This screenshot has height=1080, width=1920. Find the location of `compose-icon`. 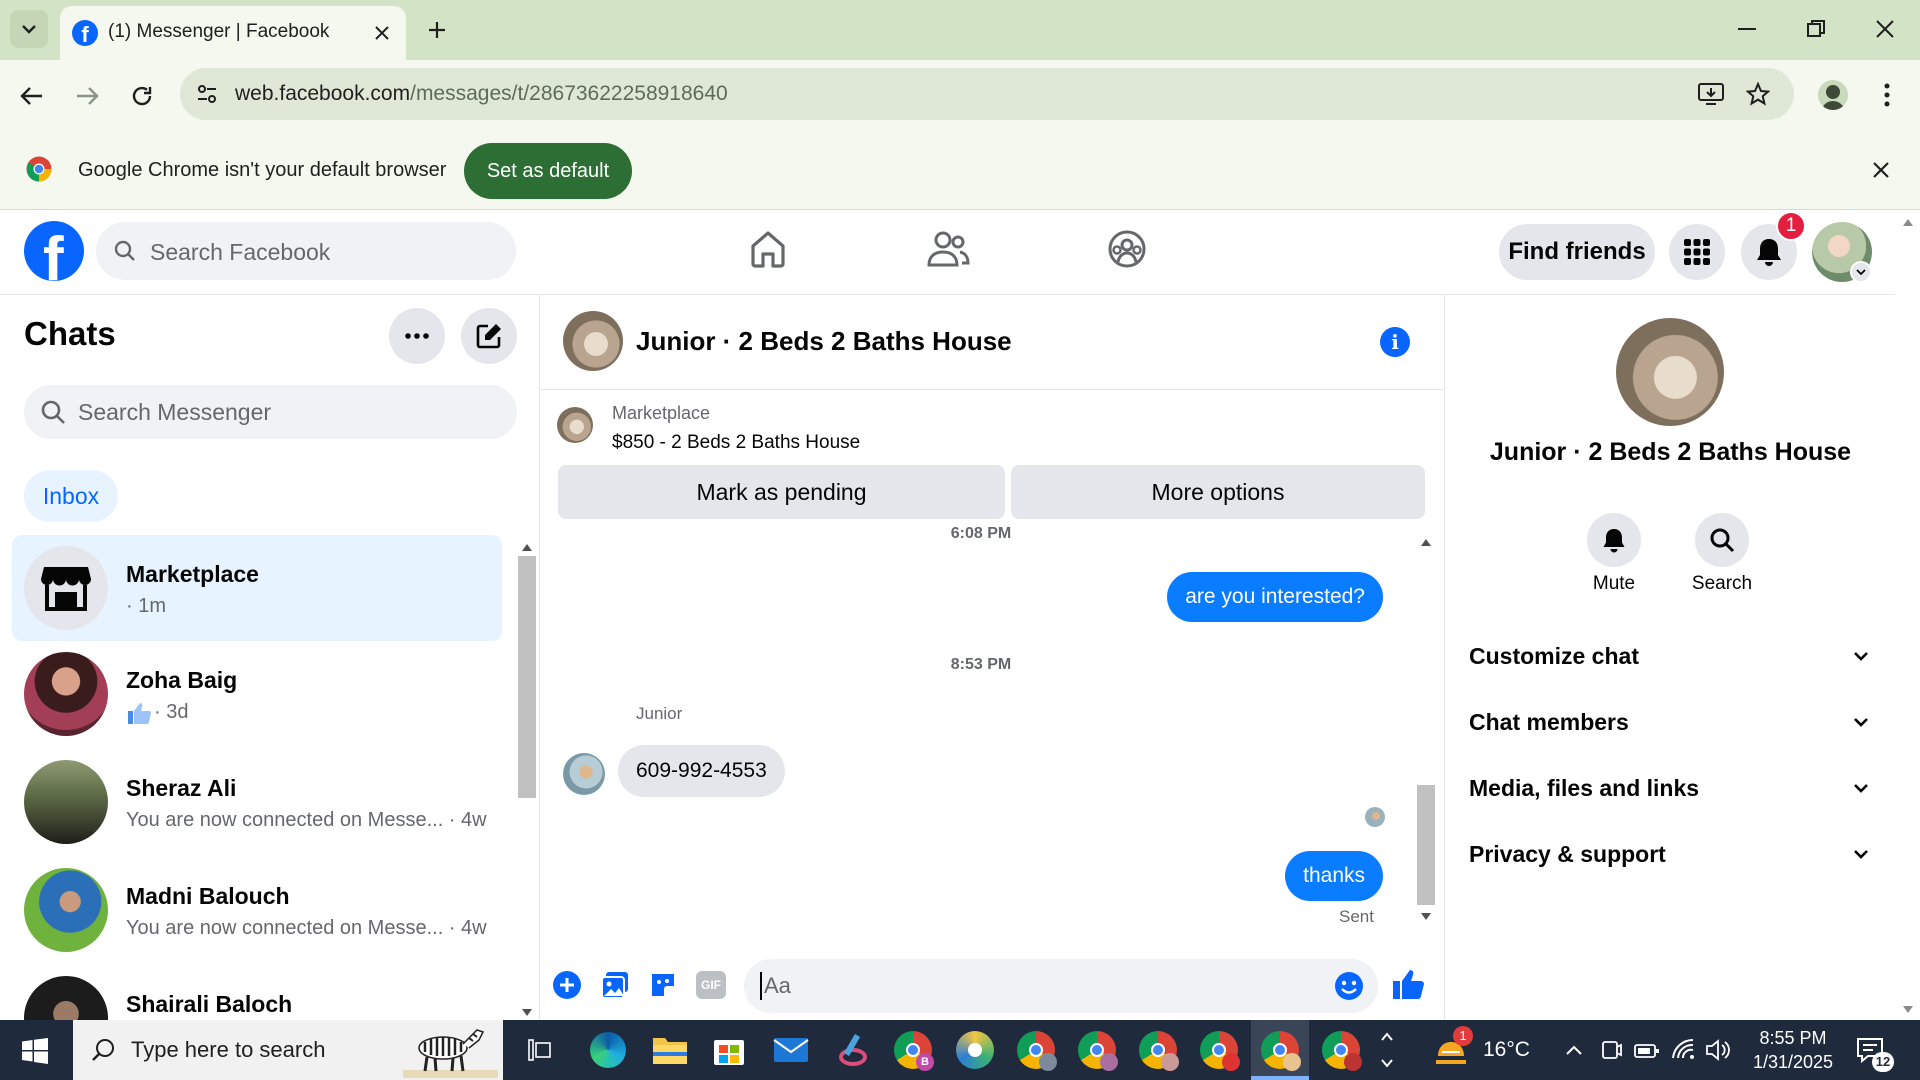

compose-icon is located at coordinates (488, 336).